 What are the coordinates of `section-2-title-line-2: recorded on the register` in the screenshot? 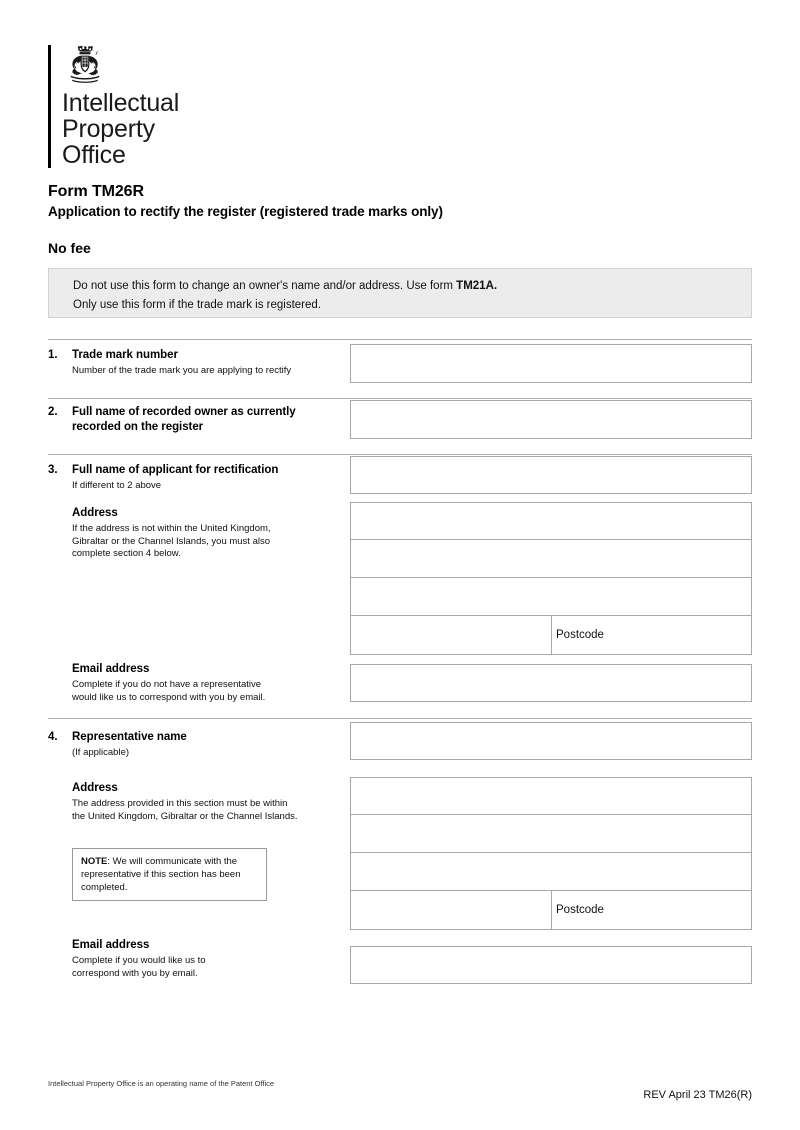 It's located at (138, 427).